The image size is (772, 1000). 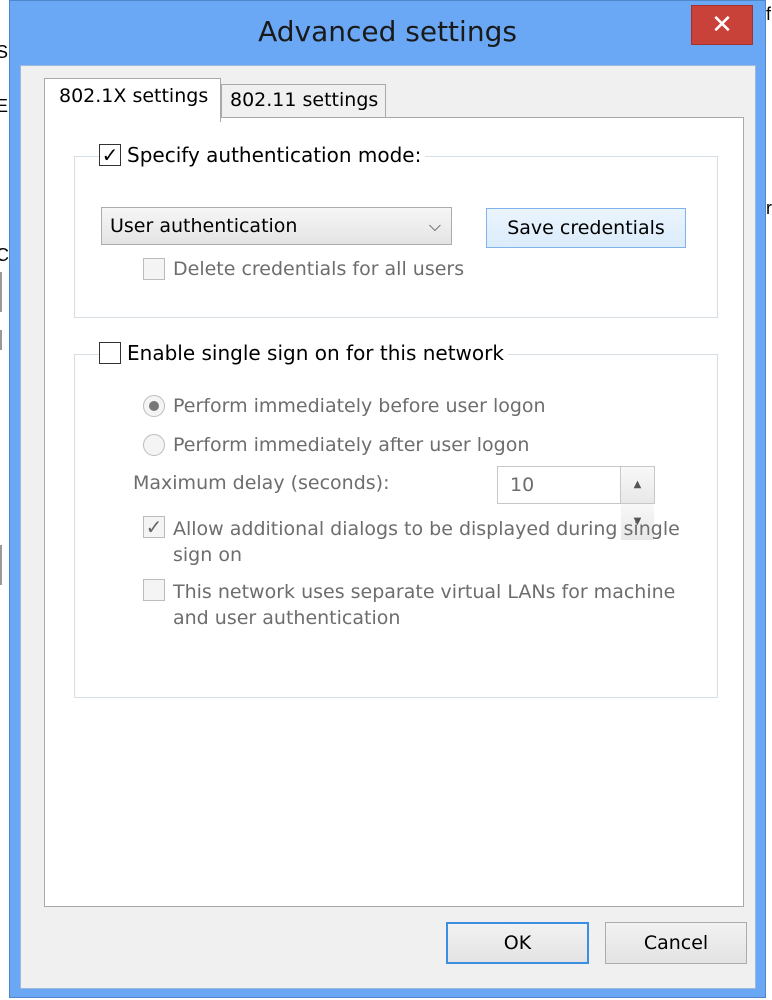 I want to click on radio-selected-dot, so click(x=154, y=406).